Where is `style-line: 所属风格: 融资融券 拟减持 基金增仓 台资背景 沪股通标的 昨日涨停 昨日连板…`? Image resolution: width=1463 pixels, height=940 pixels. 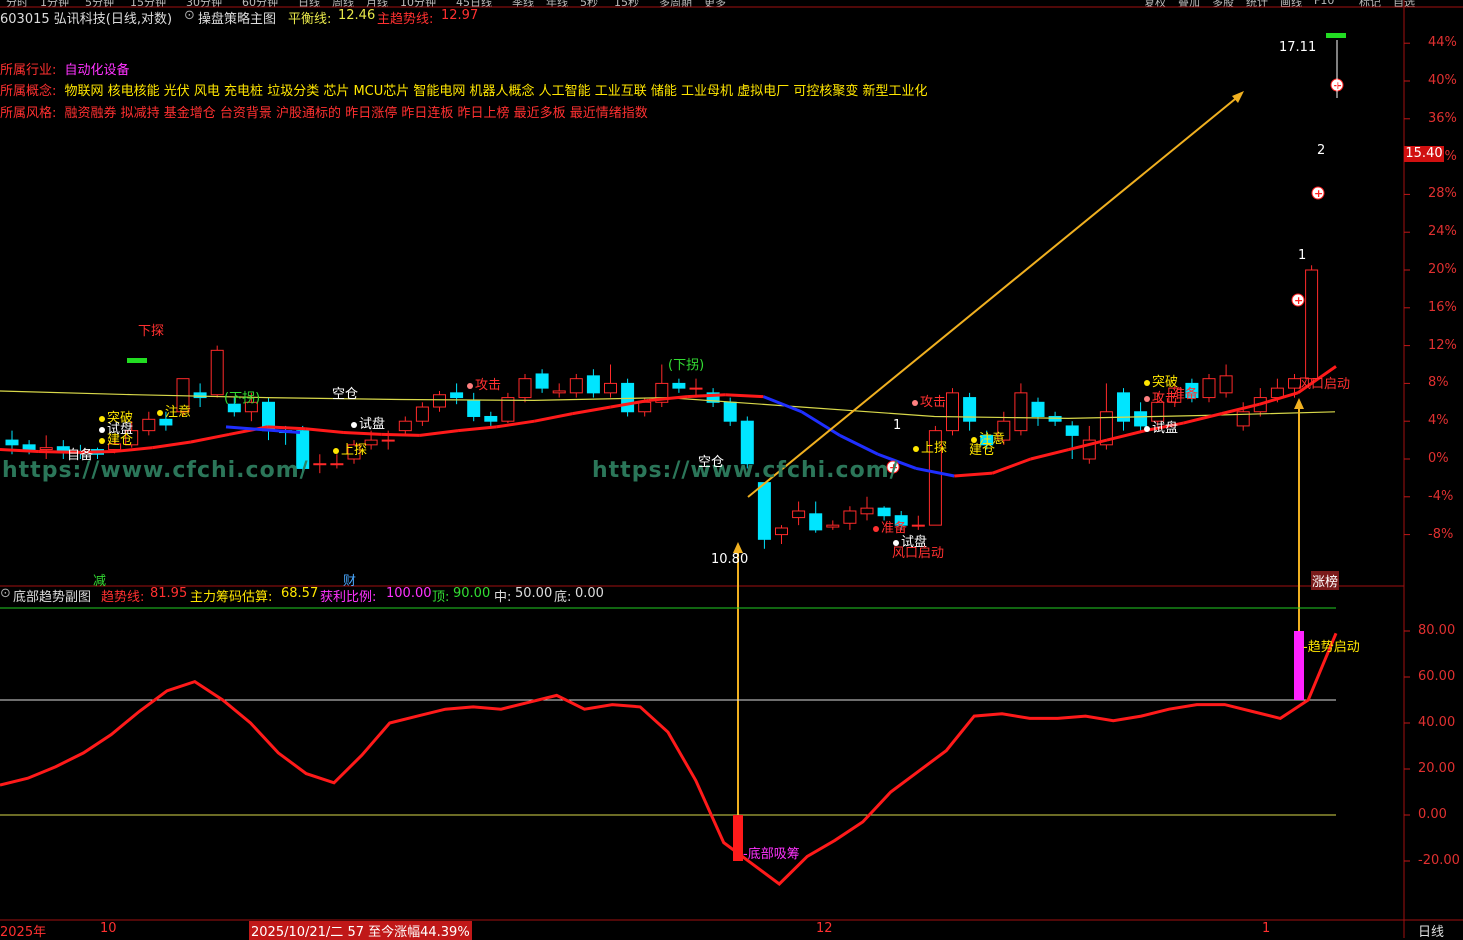
style-line: 所属风格: 融资融券 拟减持 基金增仓 台资背景 沪股通标的 昨日涨停 昨日连板… is located at coordinates (324, 111).